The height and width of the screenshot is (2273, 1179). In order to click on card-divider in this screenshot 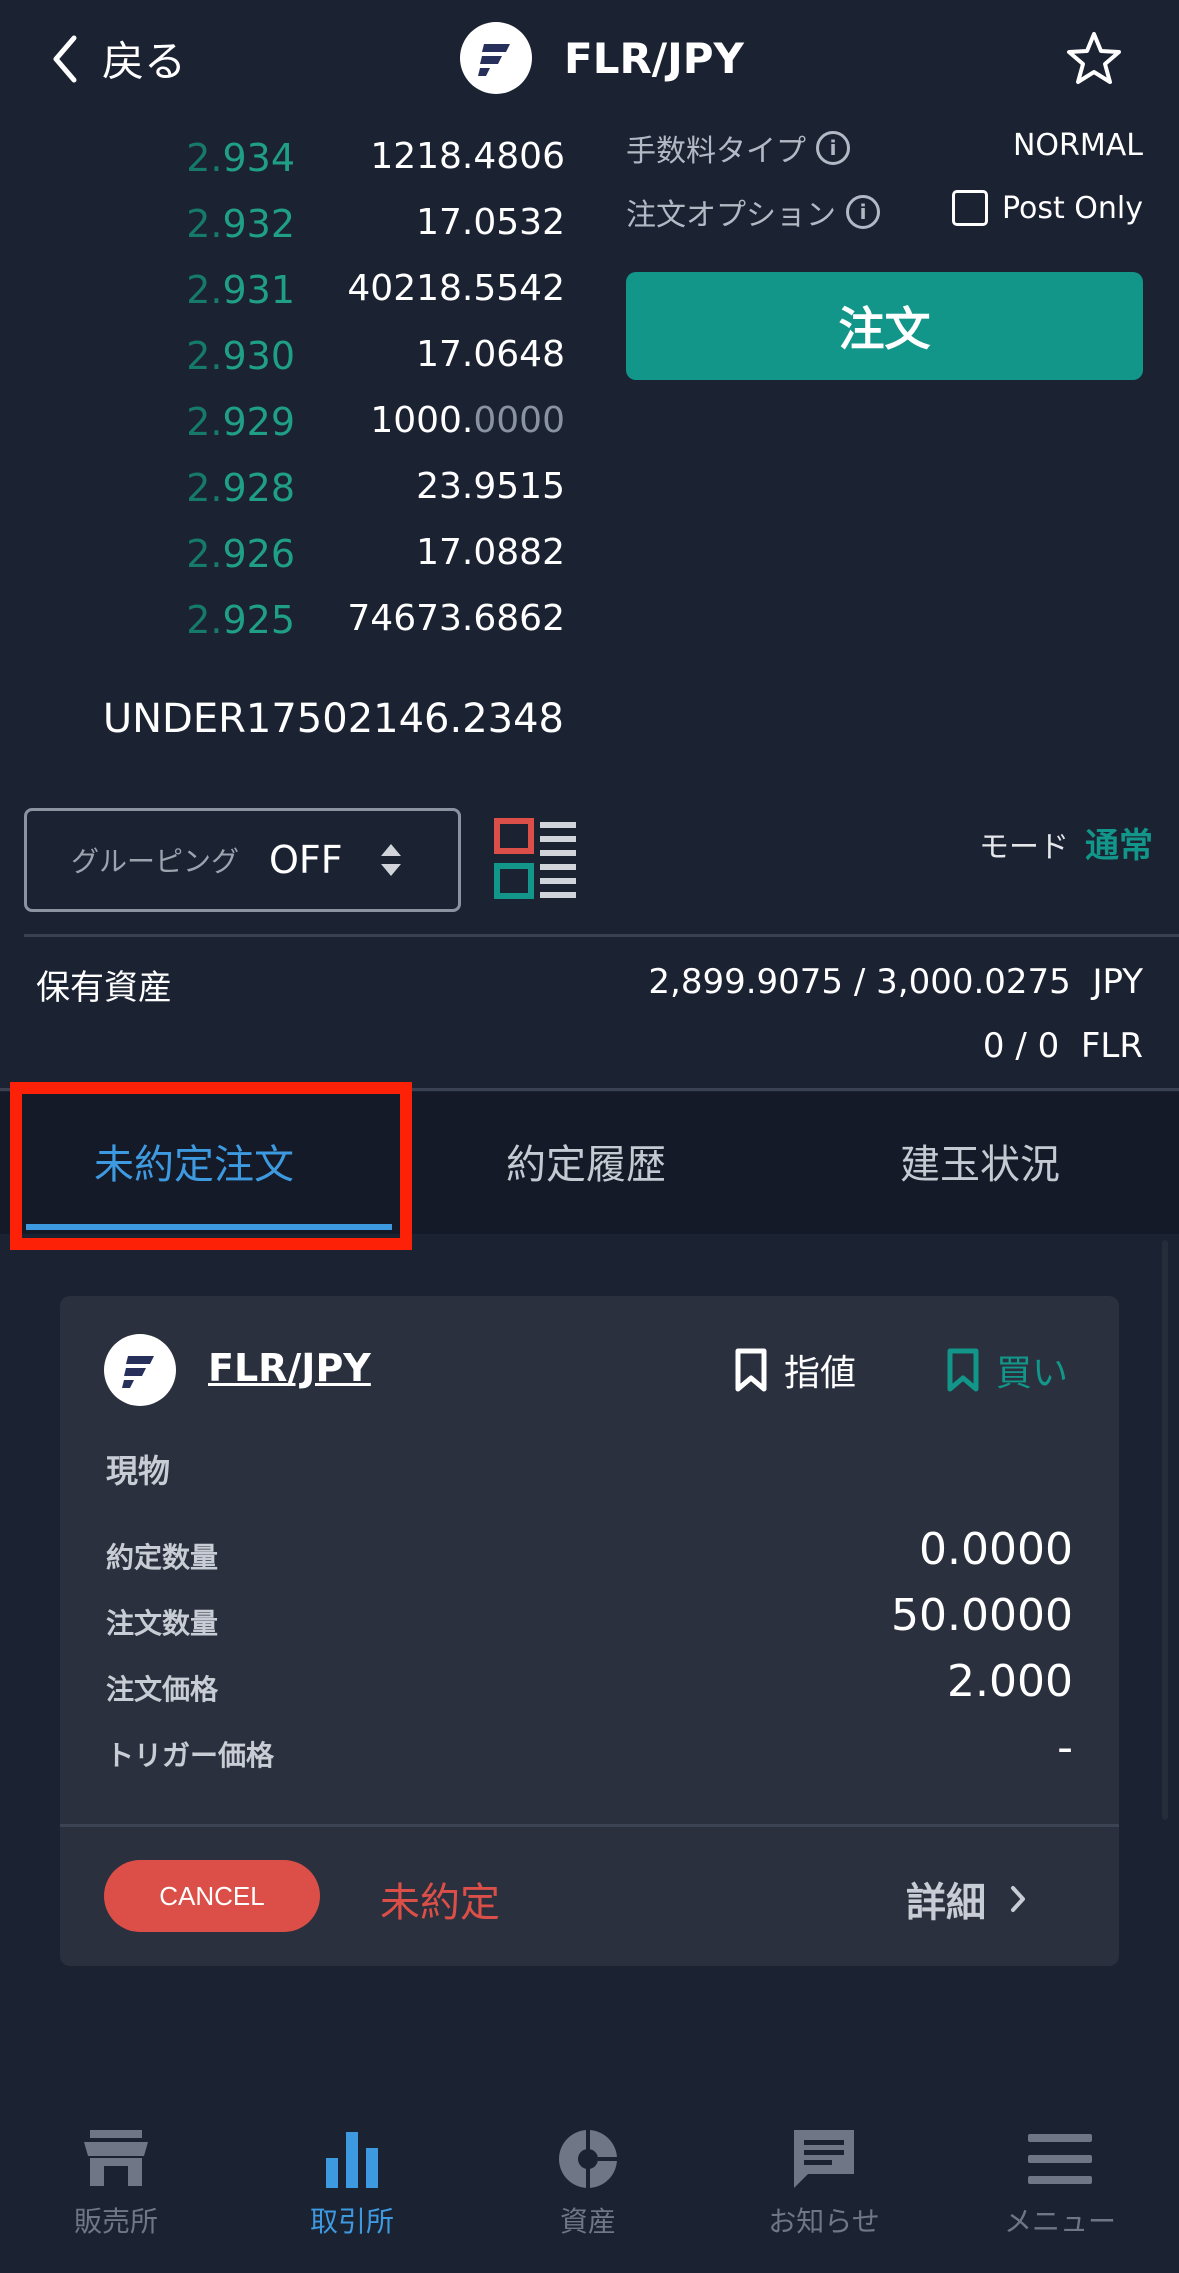, I will do `click(589, 1825)`.